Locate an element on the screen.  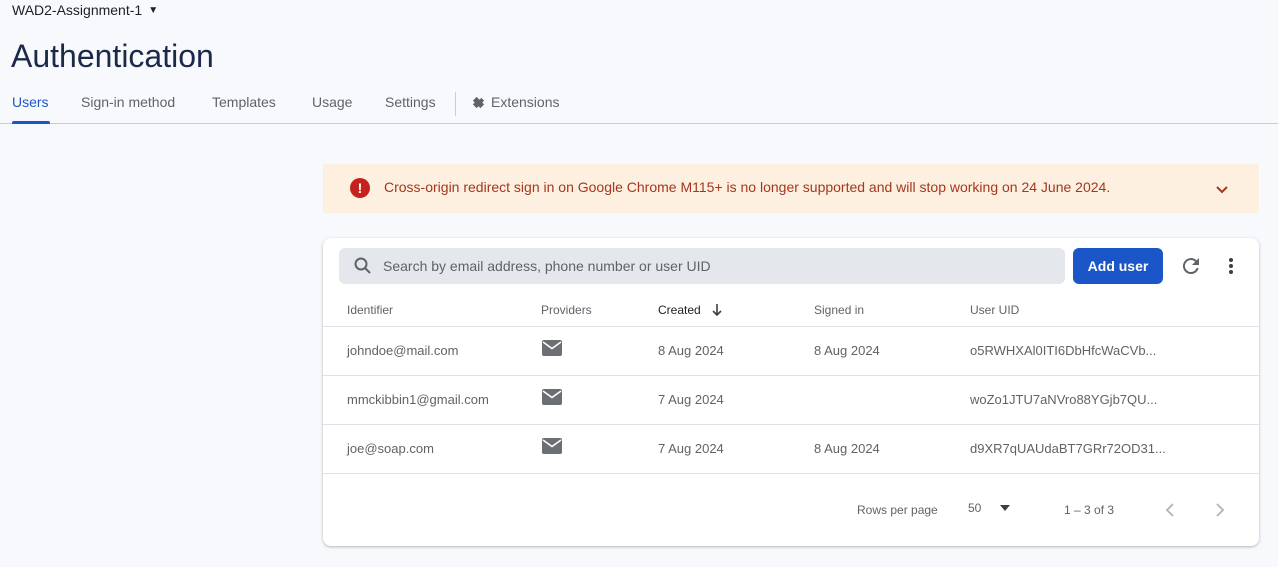
column-header-identifier: Identifier is located at coordinates (370, 310).